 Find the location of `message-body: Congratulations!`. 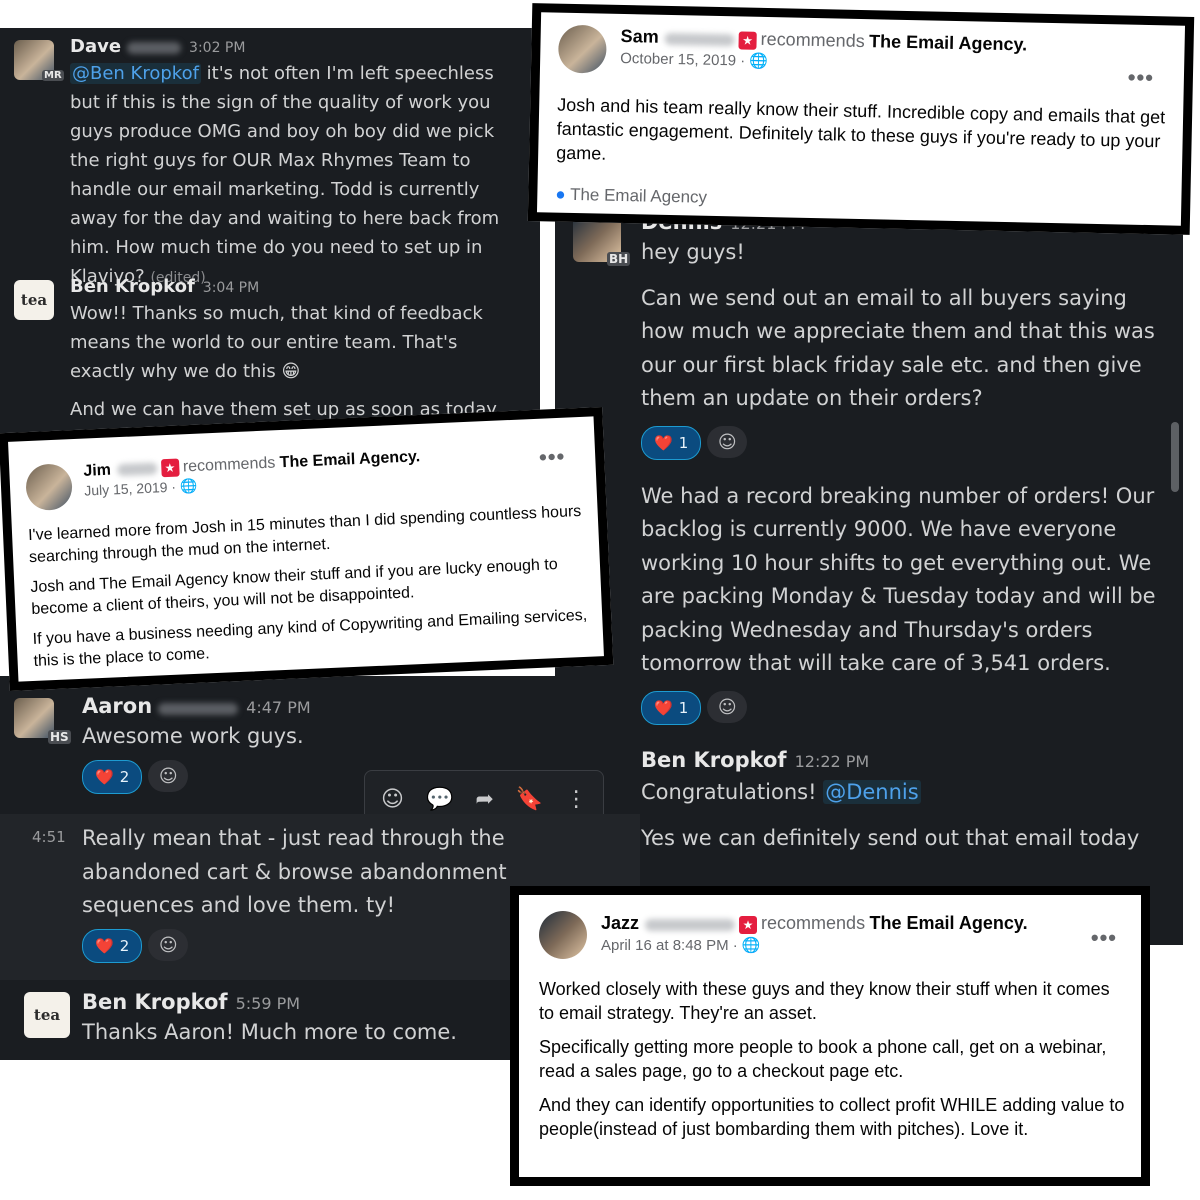

message-body: Congratulations! is located at coordinates (729, 792).